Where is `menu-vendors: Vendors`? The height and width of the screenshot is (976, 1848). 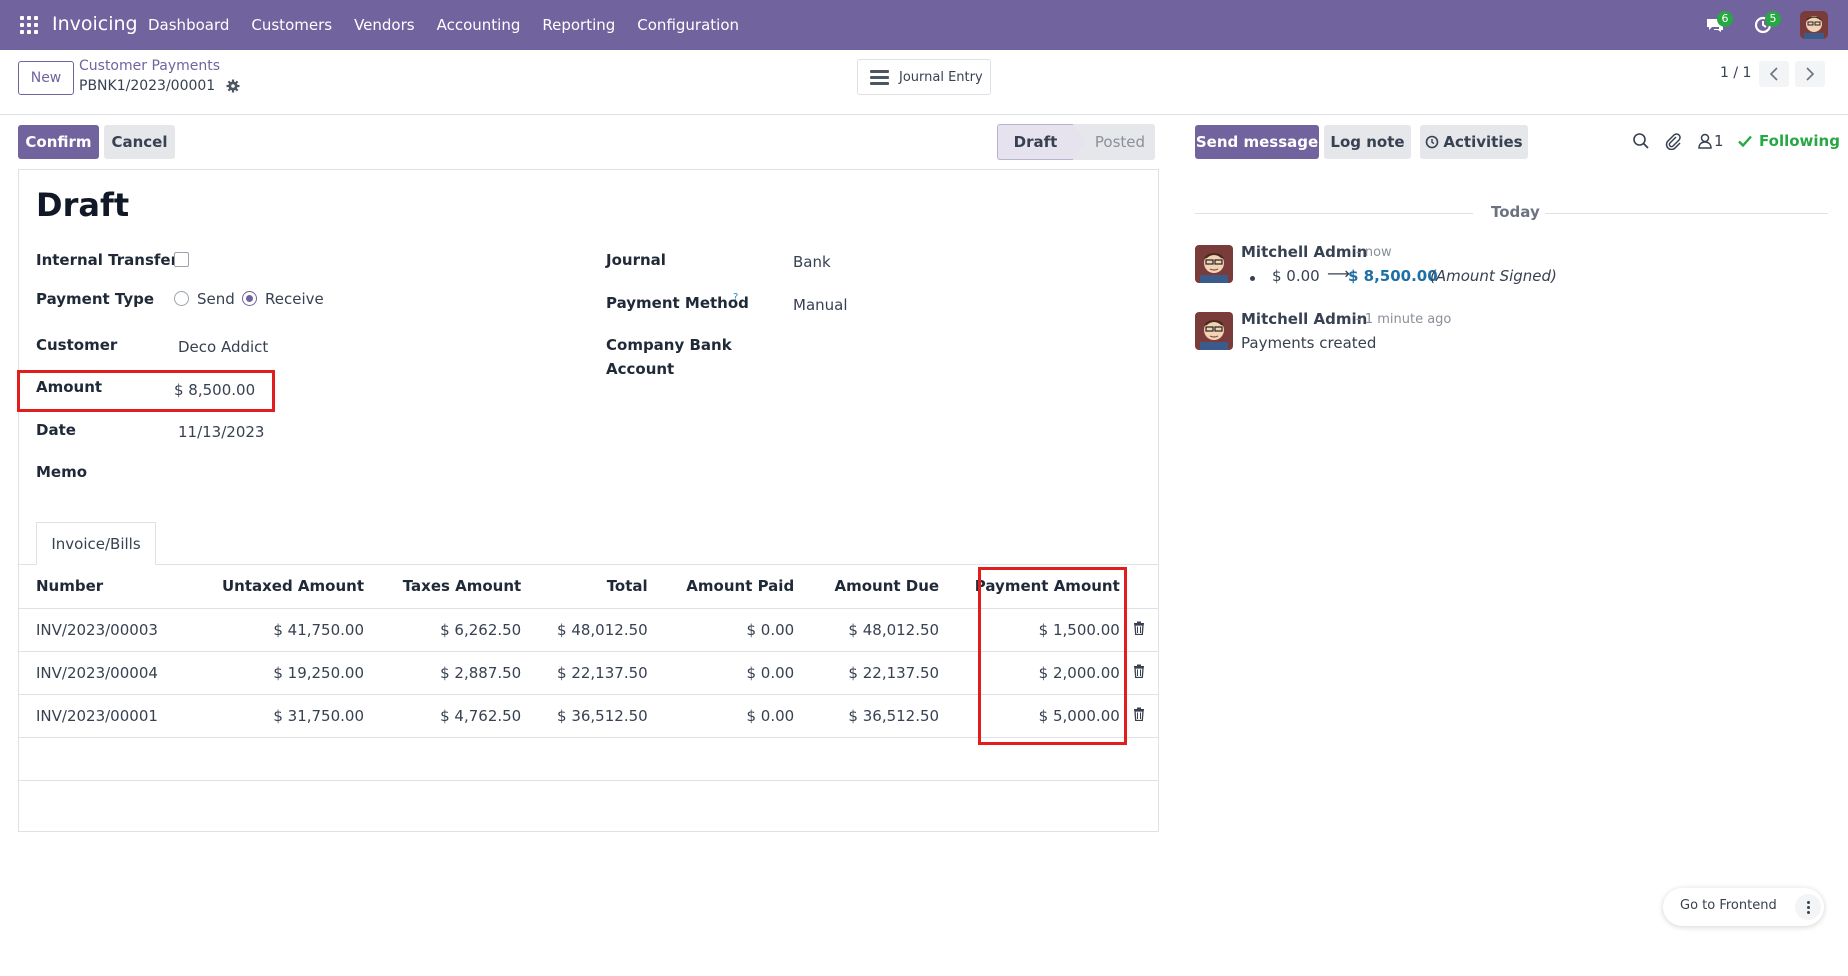 menu-vendors: Vendors is located at coordinates (384, 25).